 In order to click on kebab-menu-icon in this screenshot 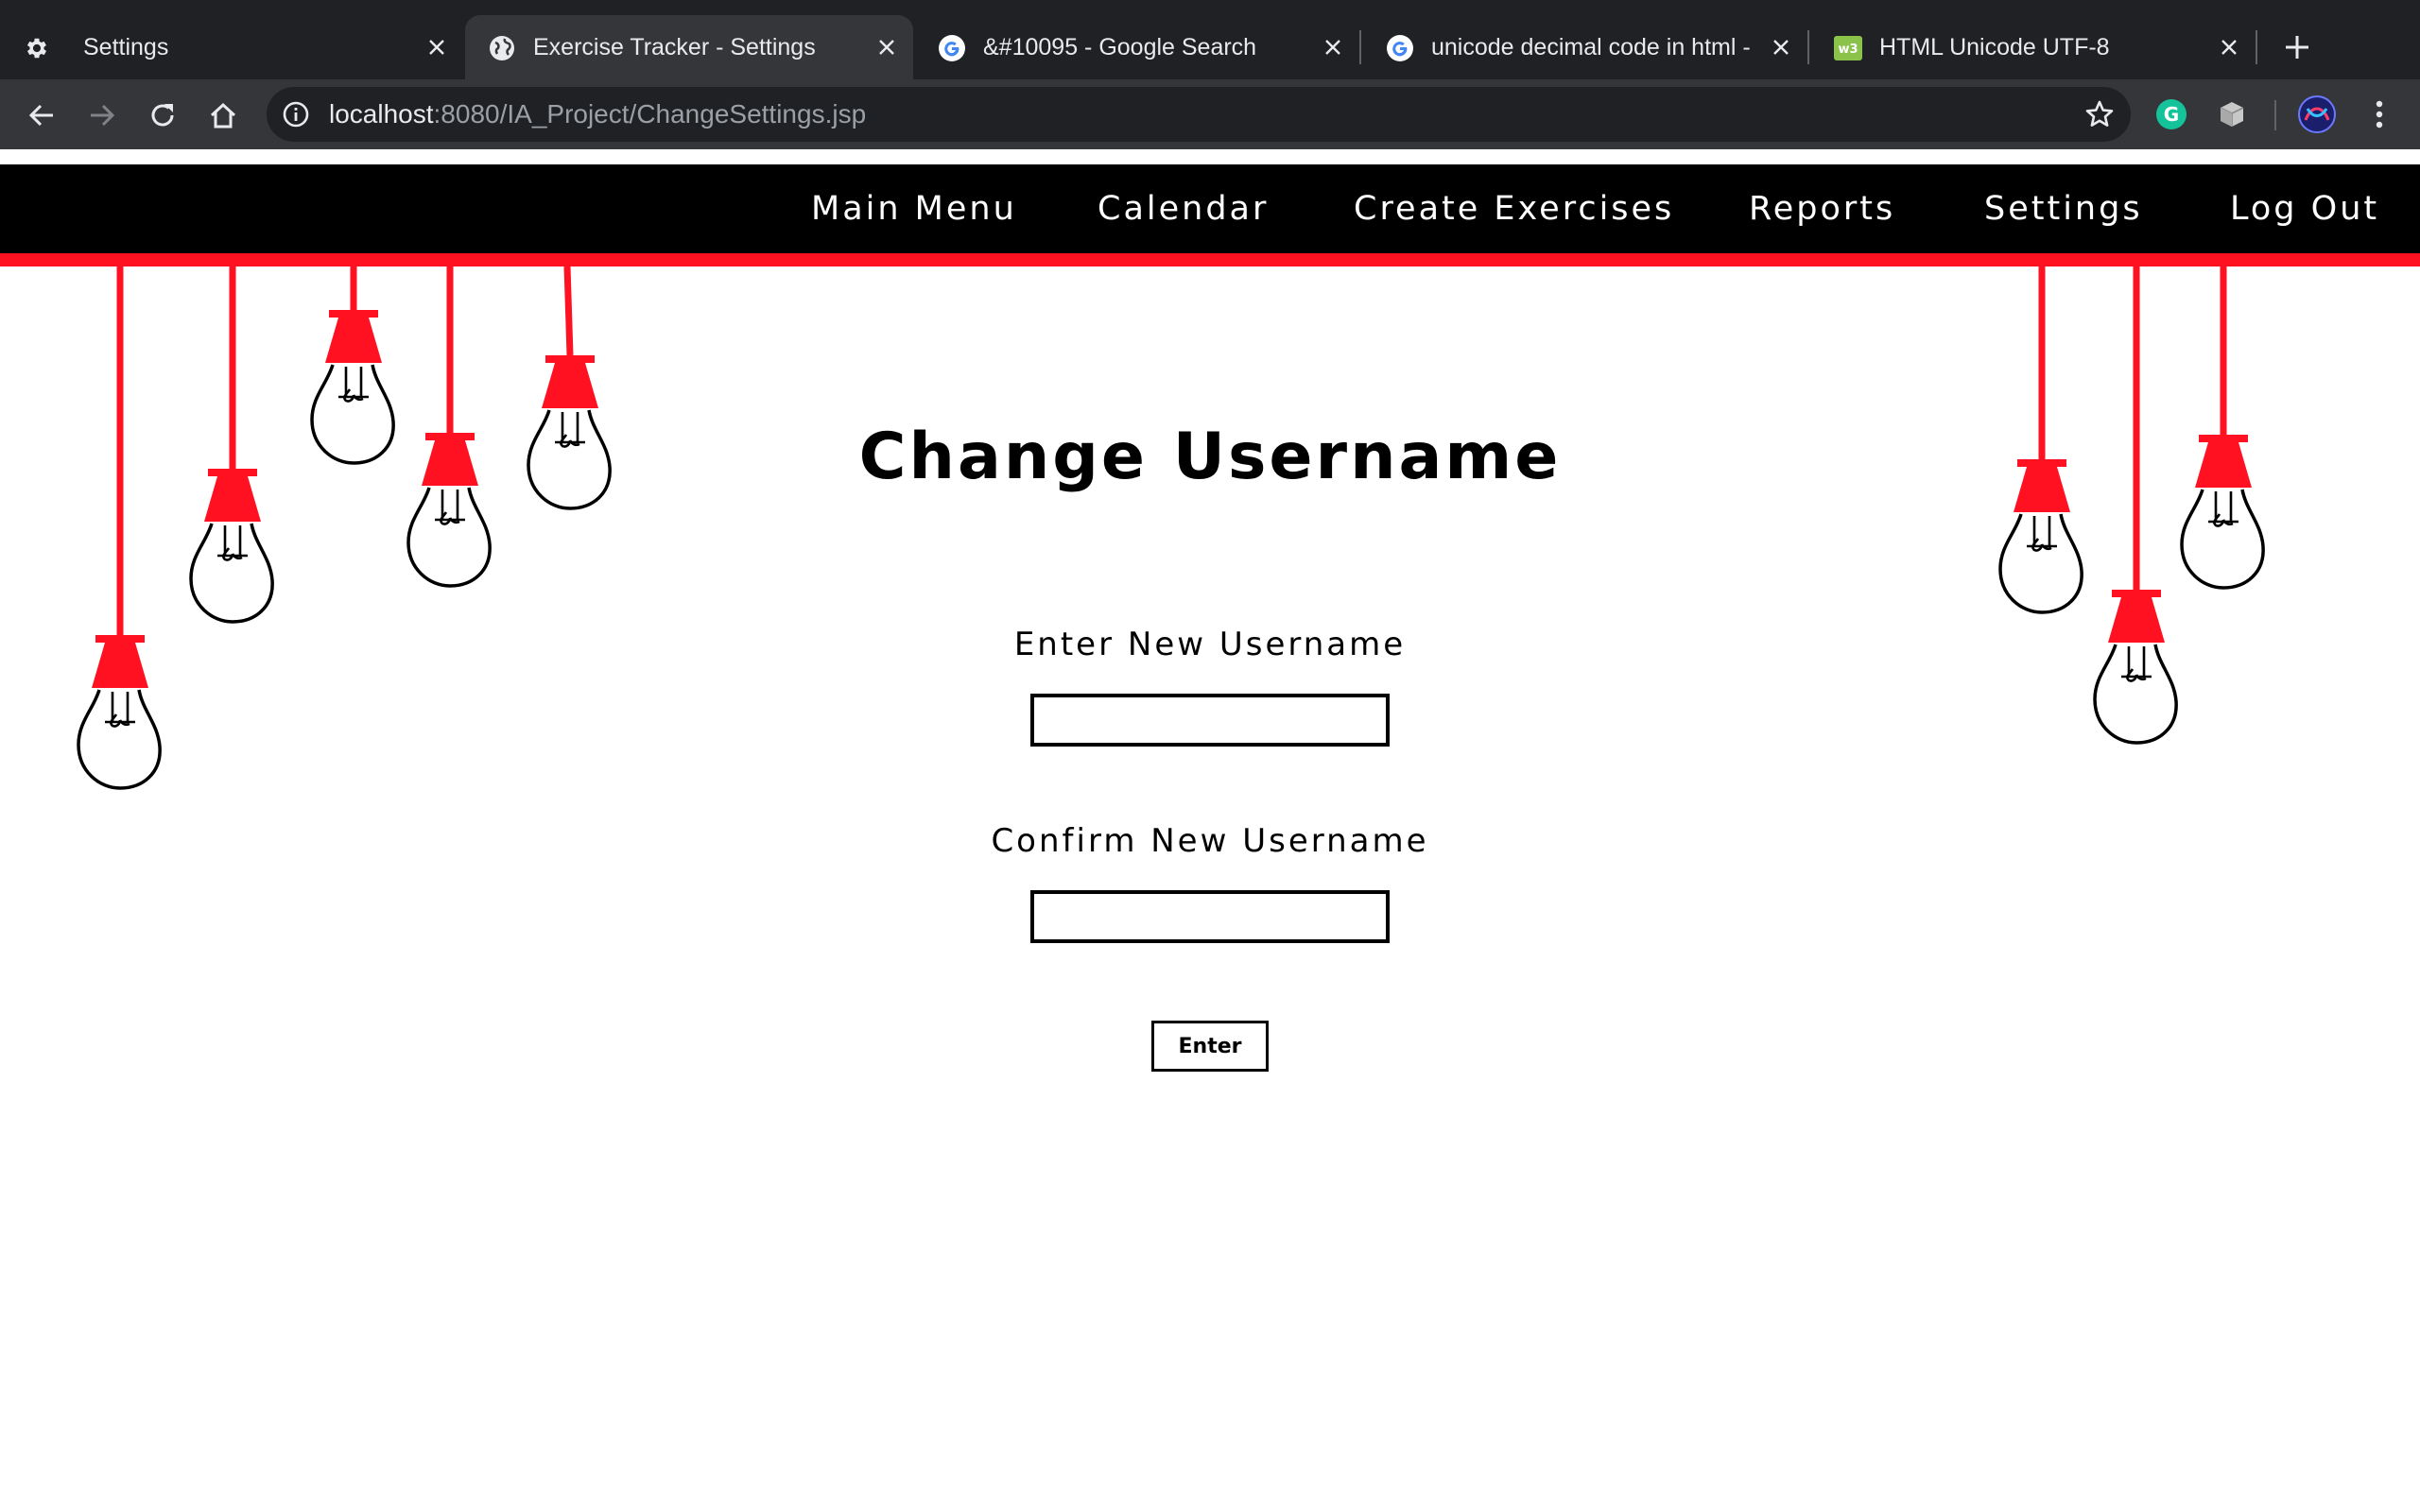, I will do `click(2380, 114)`.